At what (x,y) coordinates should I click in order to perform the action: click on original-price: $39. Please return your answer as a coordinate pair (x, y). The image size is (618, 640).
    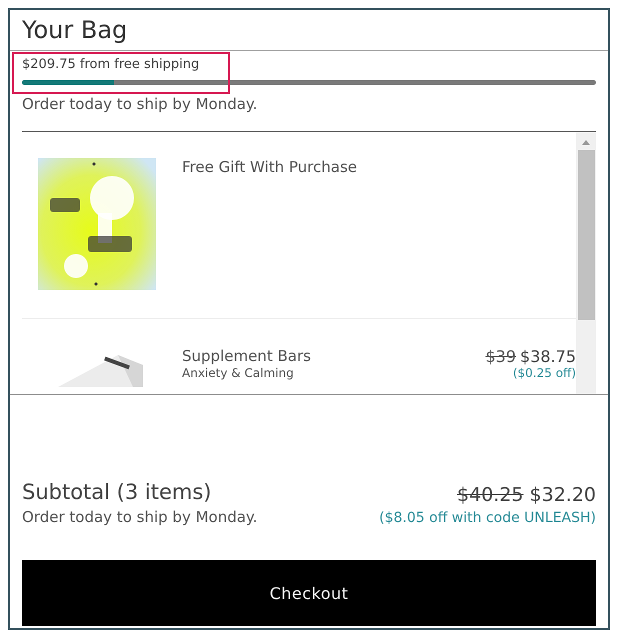
    Looking at the image, I should click on (500, 356).